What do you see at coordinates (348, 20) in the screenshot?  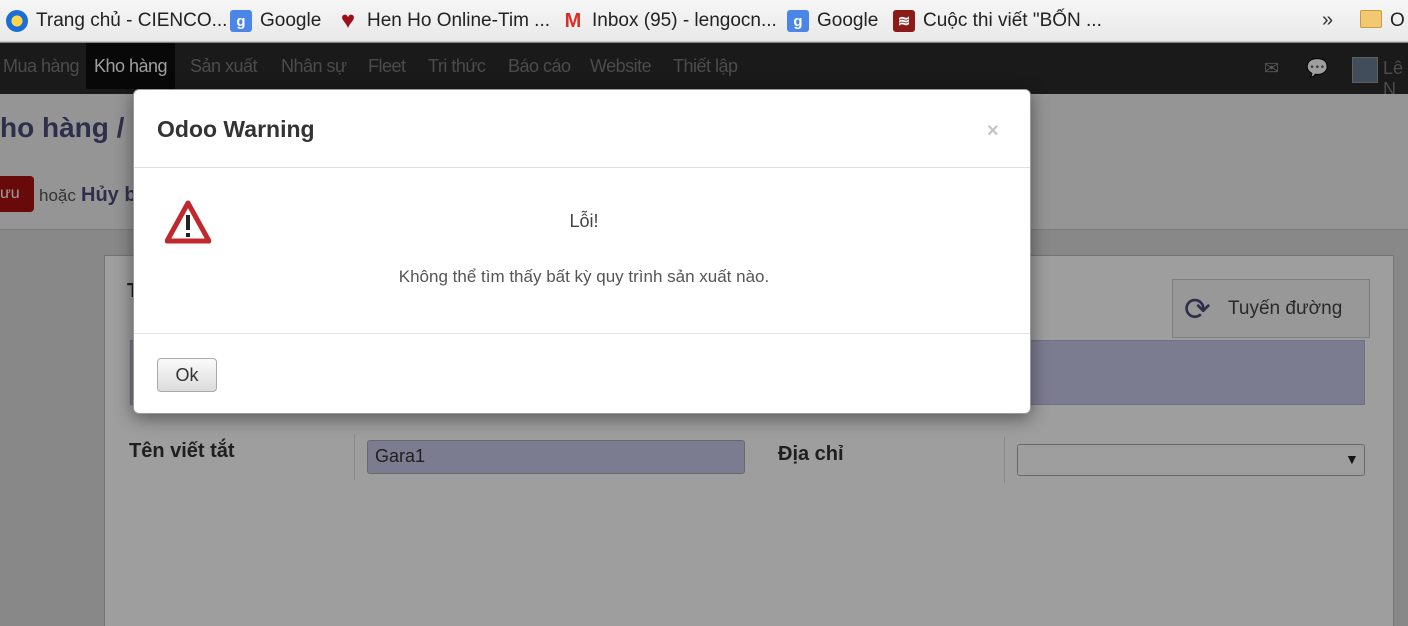 I see `heart-icon: ♥` at bounding box center [348, 20].